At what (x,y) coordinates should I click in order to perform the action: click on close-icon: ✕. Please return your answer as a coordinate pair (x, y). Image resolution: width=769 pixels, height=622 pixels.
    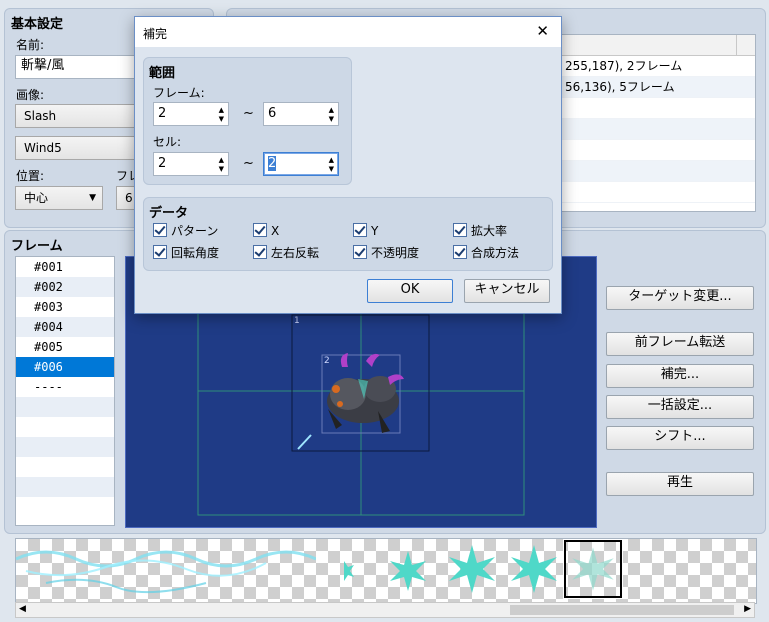
    Looking at the image, I should click on (542, 31).